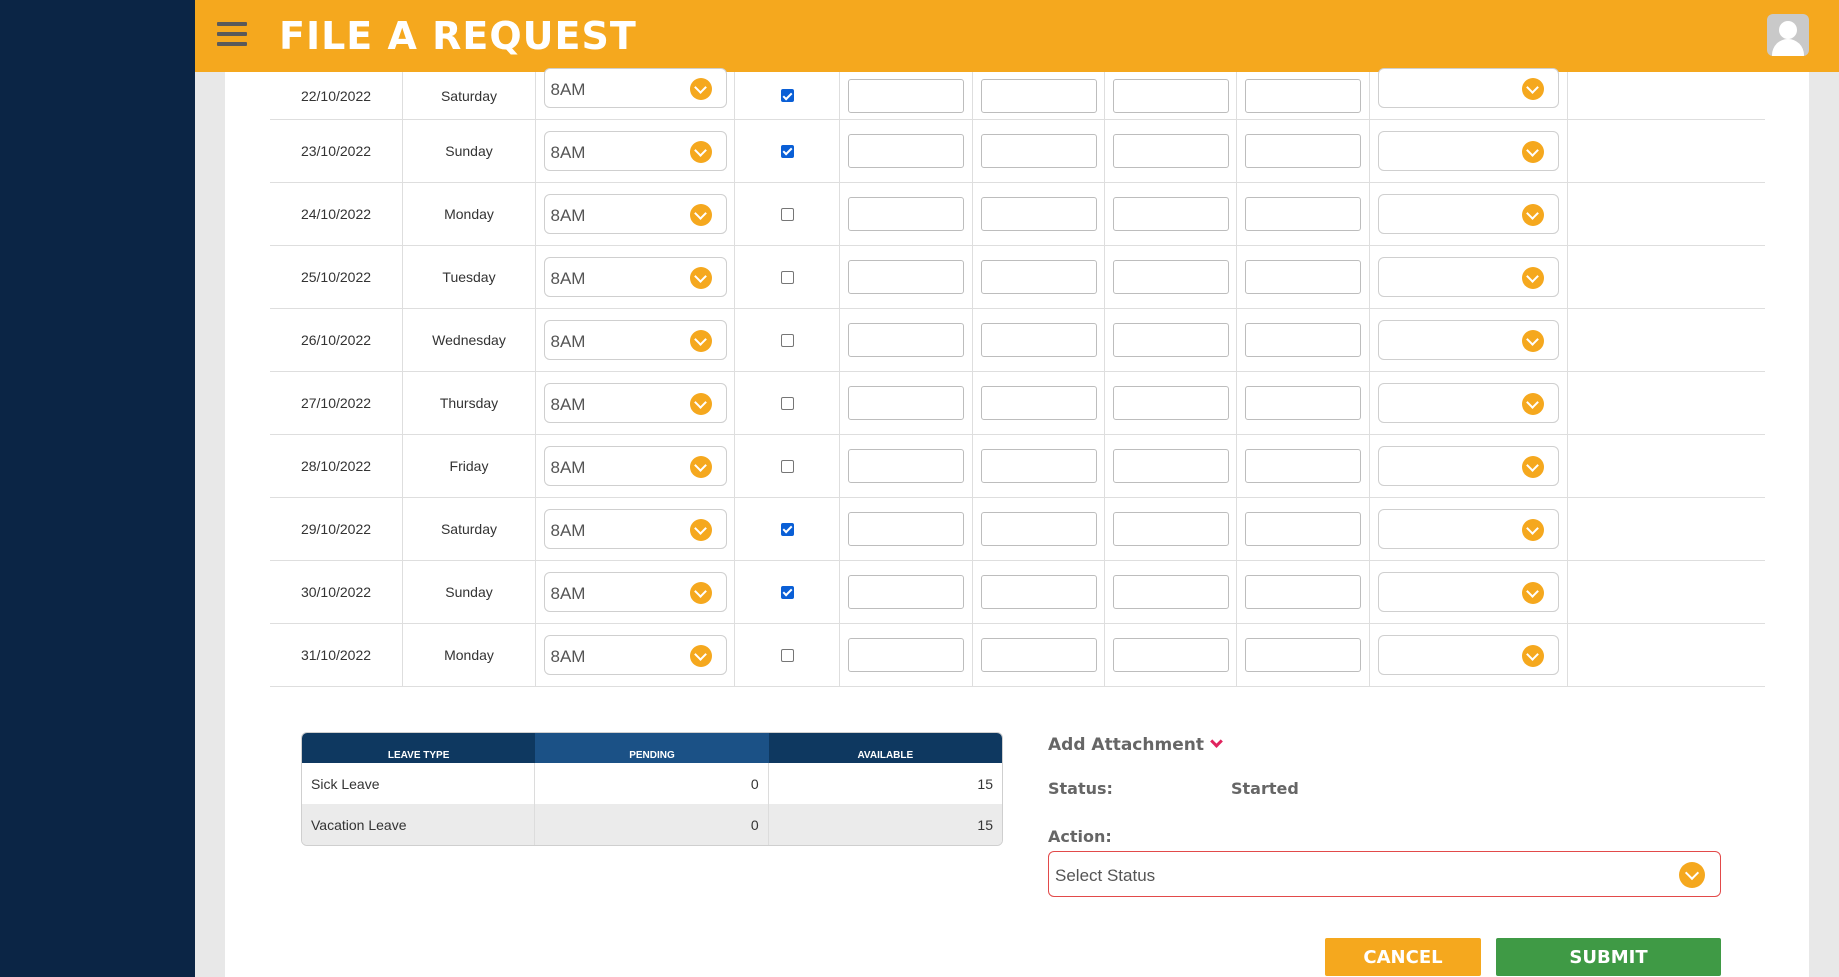 The image size is (1839, 977). What do you see at coordinates (1666, 214) in the screenshot?
I see `empty-cell` at bounding box center [1666, 214].